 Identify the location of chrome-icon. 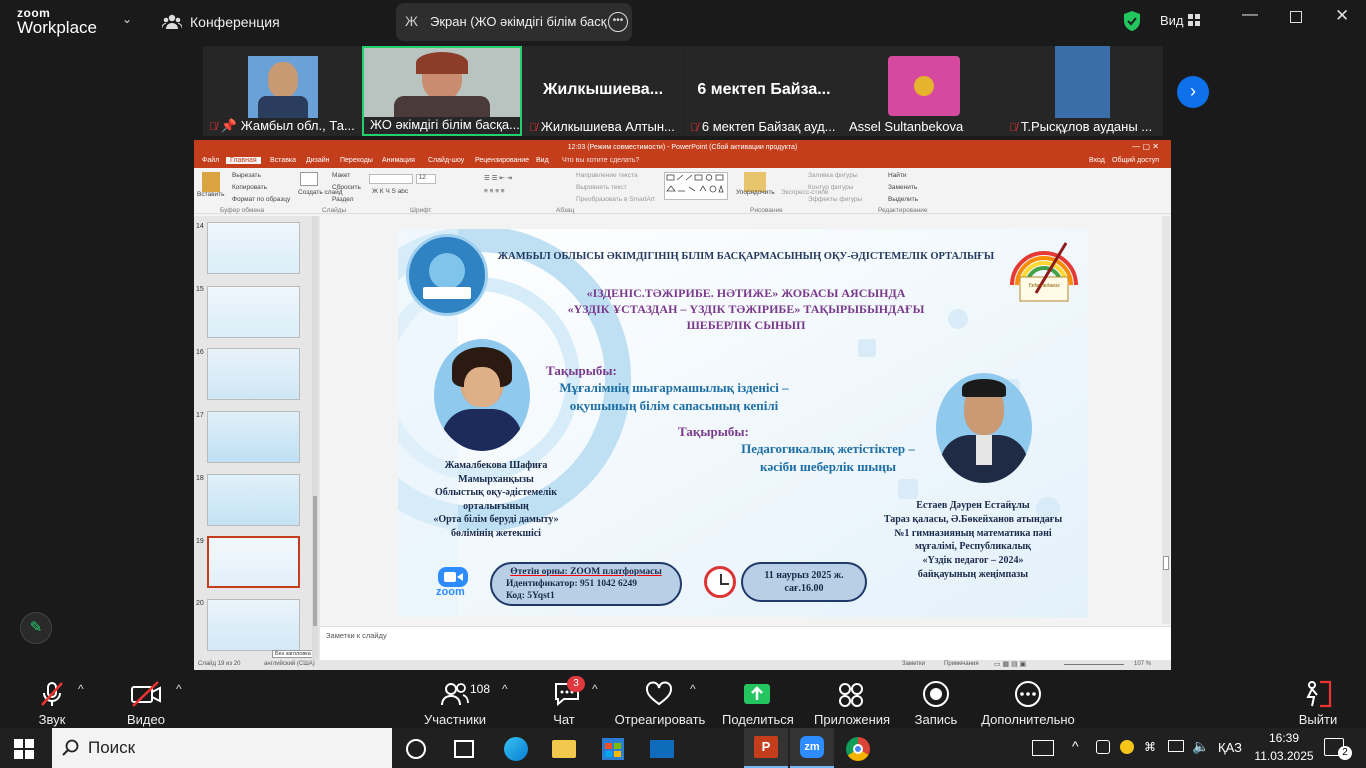
(858, 749).